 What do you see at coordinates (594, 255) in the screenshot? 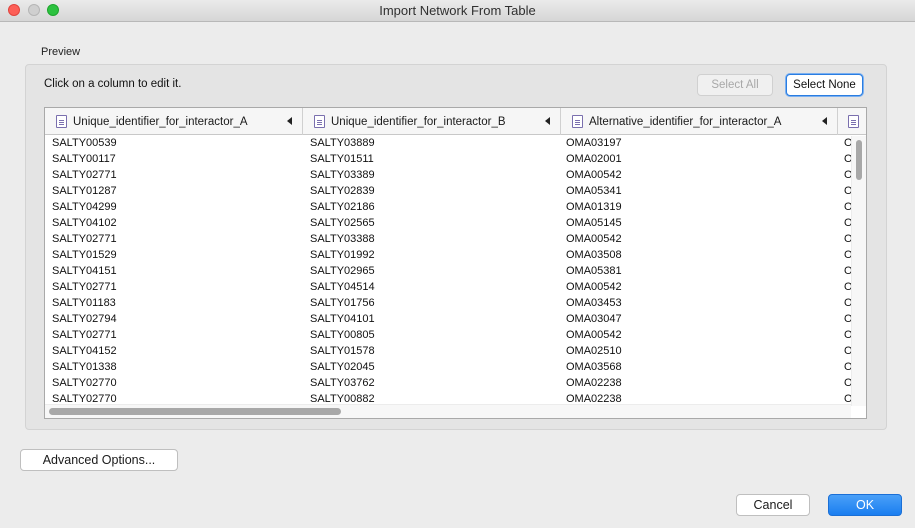
I see `table-cell: OMA03508` at bounding box center [594, 255].